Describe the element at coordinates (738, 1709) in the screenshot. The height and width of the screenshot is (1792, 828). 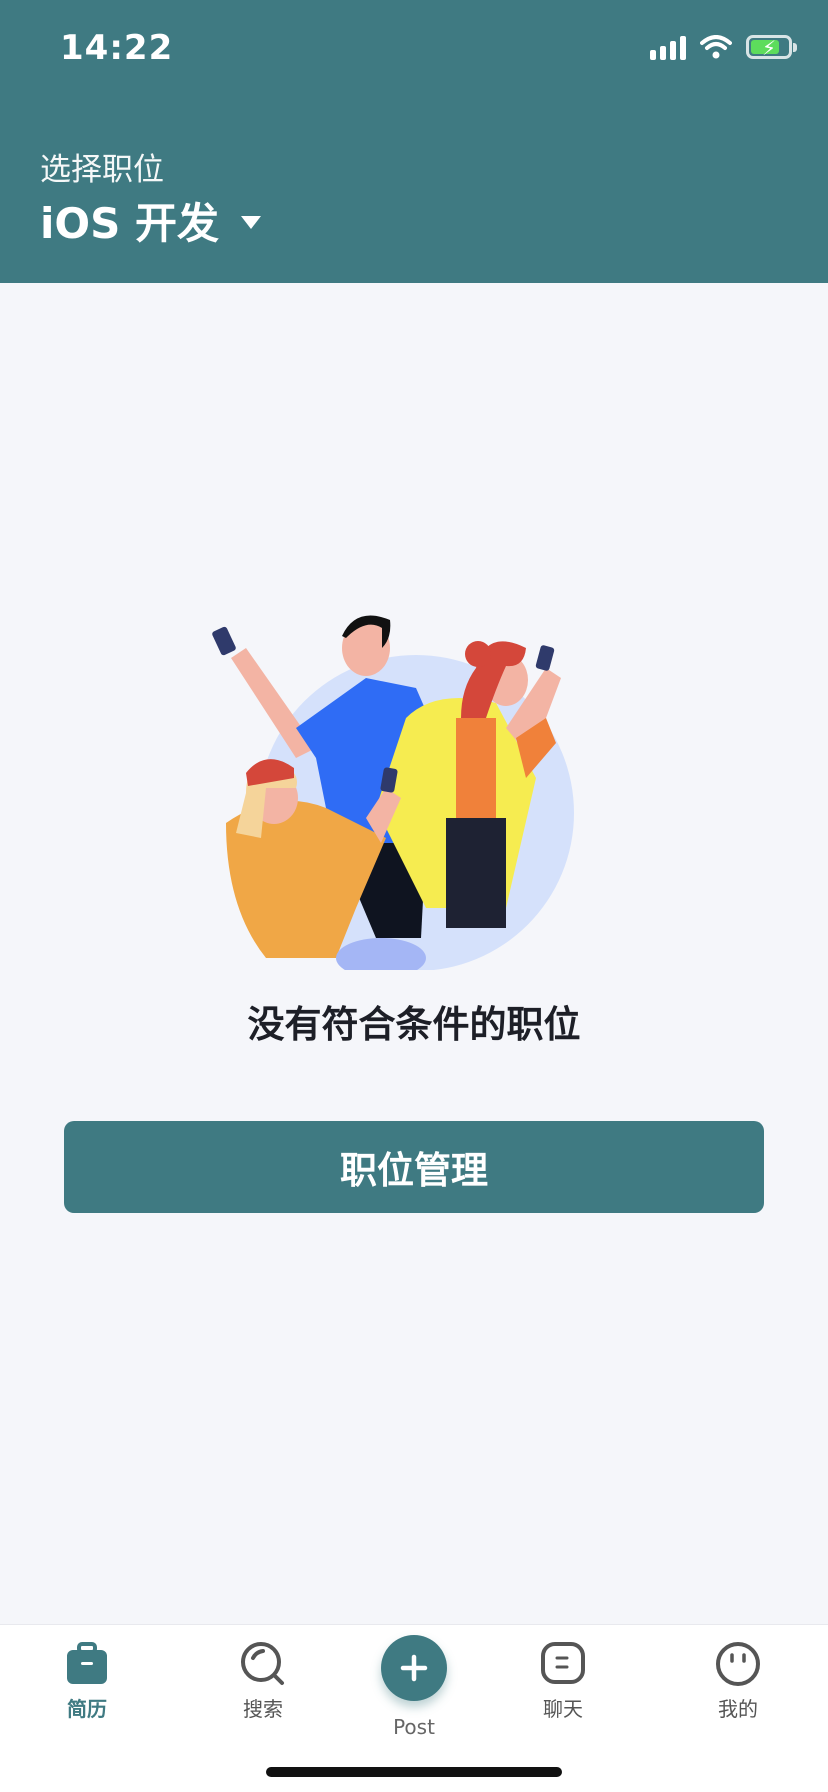
I see `tab-label: 我的` at that location.